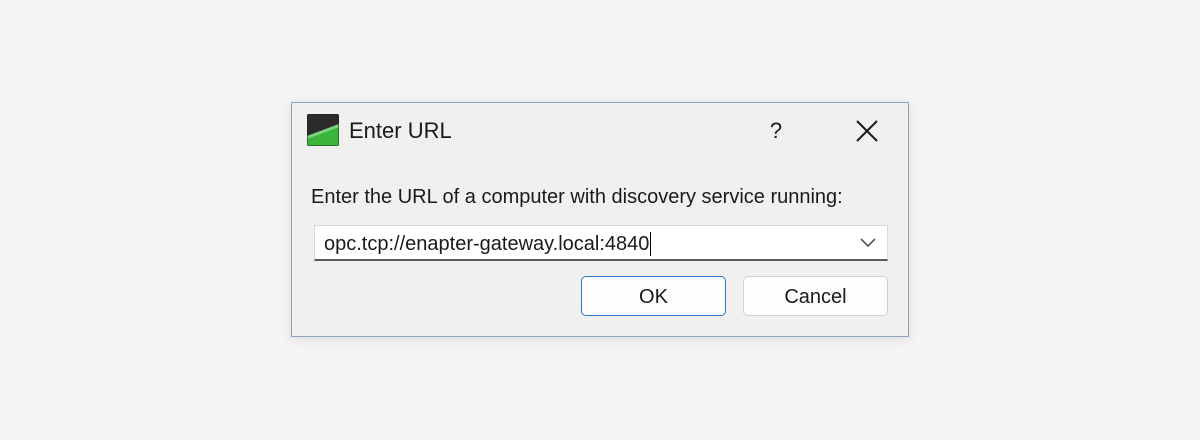  I want to click on text-caret, so click(651, 244).